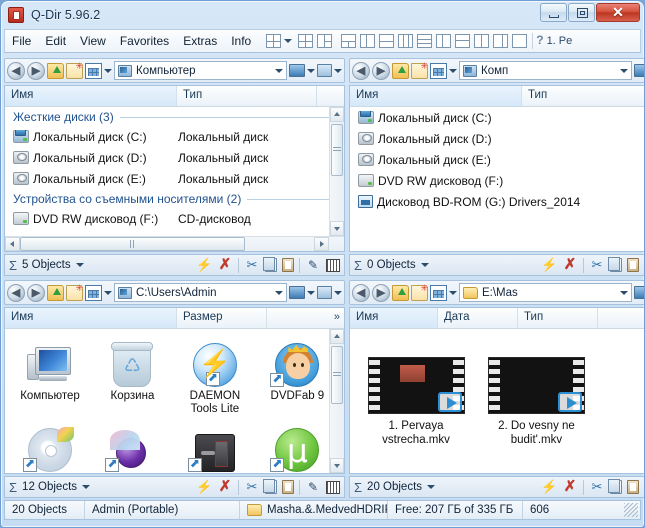  I want to click on scroll-left-button-tl, so click(12, 244).